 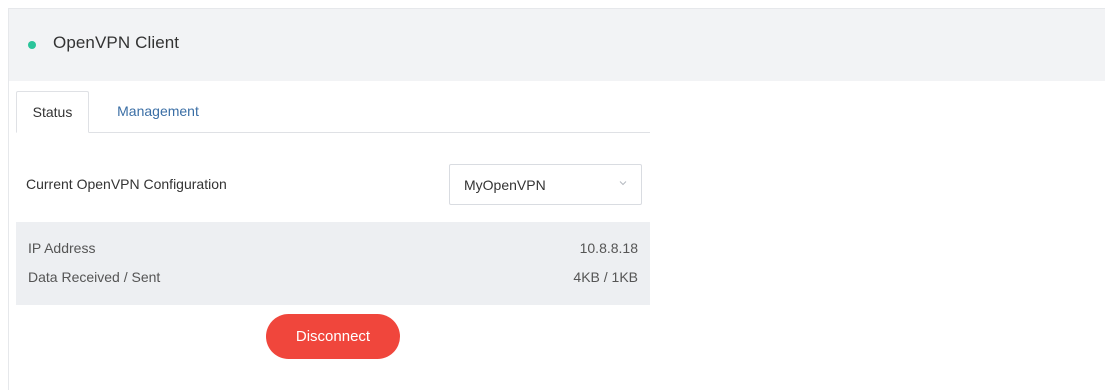 What do you see at coordinates (608, 248) in the screenshot?
I see `ip-address-value: 10.8.8.18` at bounding box center [608, 248].